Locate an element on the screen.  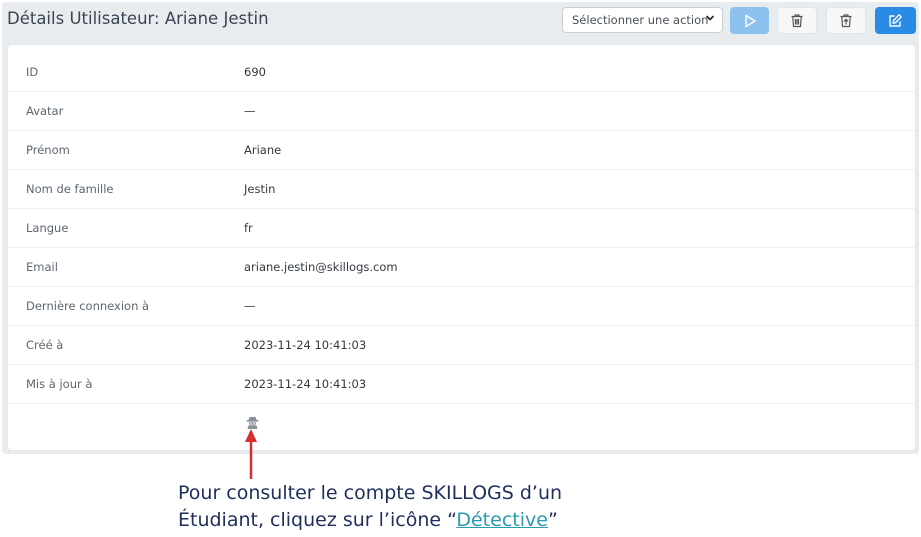
edit-icon is located at coordinates (895, 20).